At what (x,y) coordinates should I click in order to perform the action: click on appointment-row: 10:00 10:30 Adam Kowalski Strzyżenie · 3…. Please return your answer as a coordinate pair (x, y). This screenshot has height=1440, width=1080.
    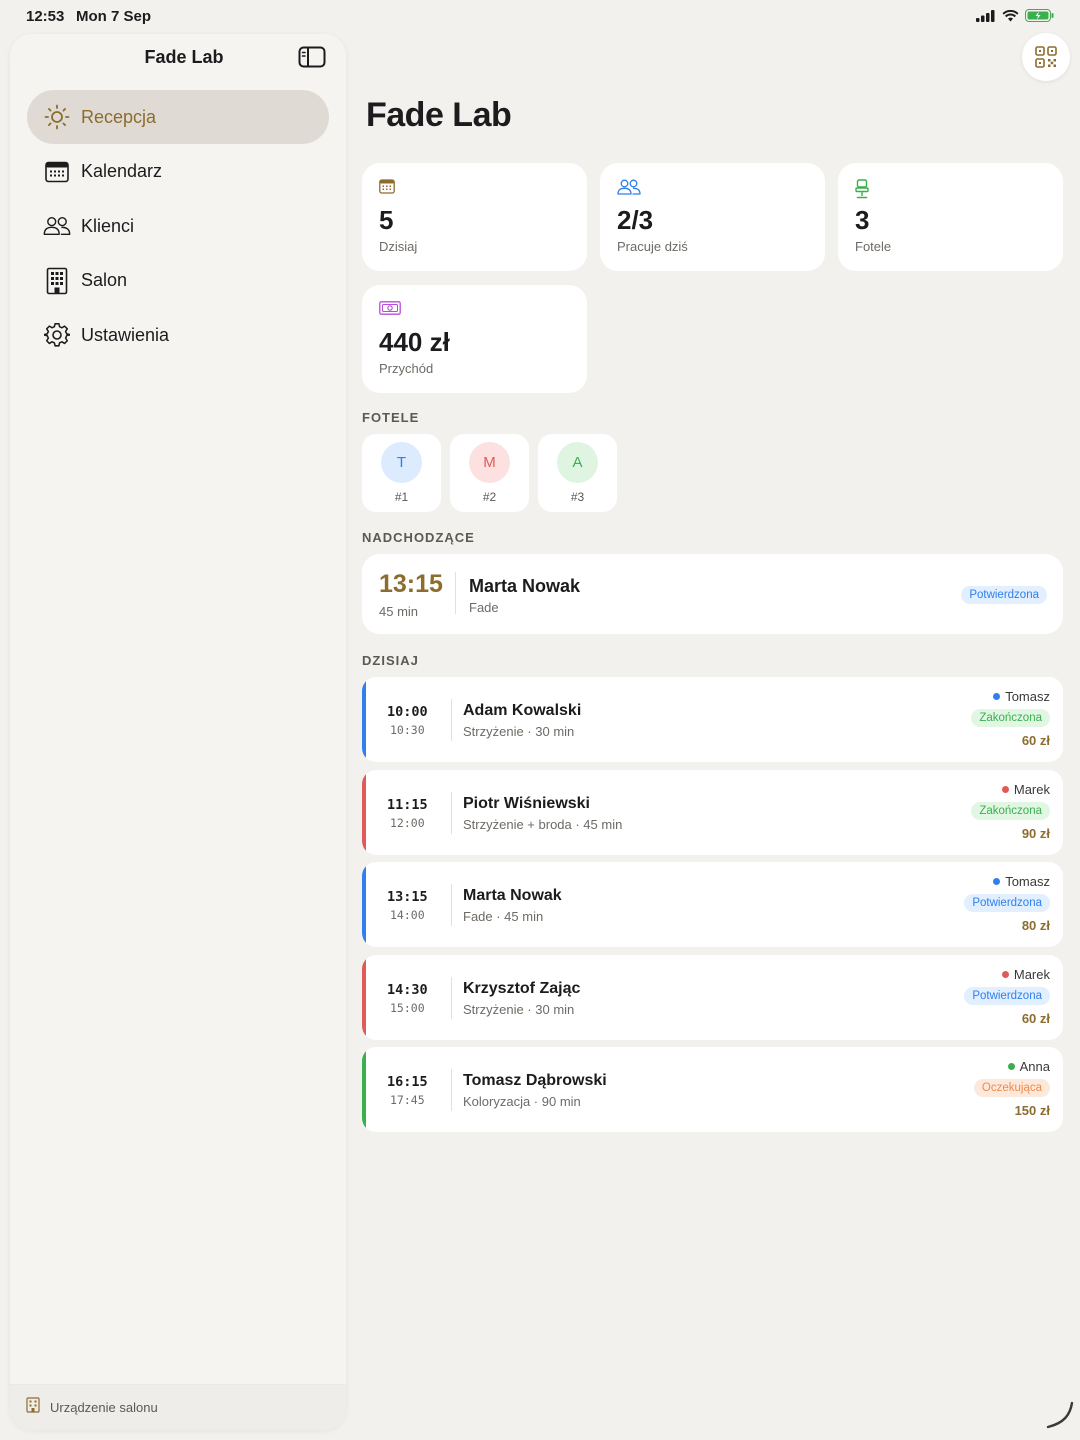
    Looking at the image, I should click on (712, 719).